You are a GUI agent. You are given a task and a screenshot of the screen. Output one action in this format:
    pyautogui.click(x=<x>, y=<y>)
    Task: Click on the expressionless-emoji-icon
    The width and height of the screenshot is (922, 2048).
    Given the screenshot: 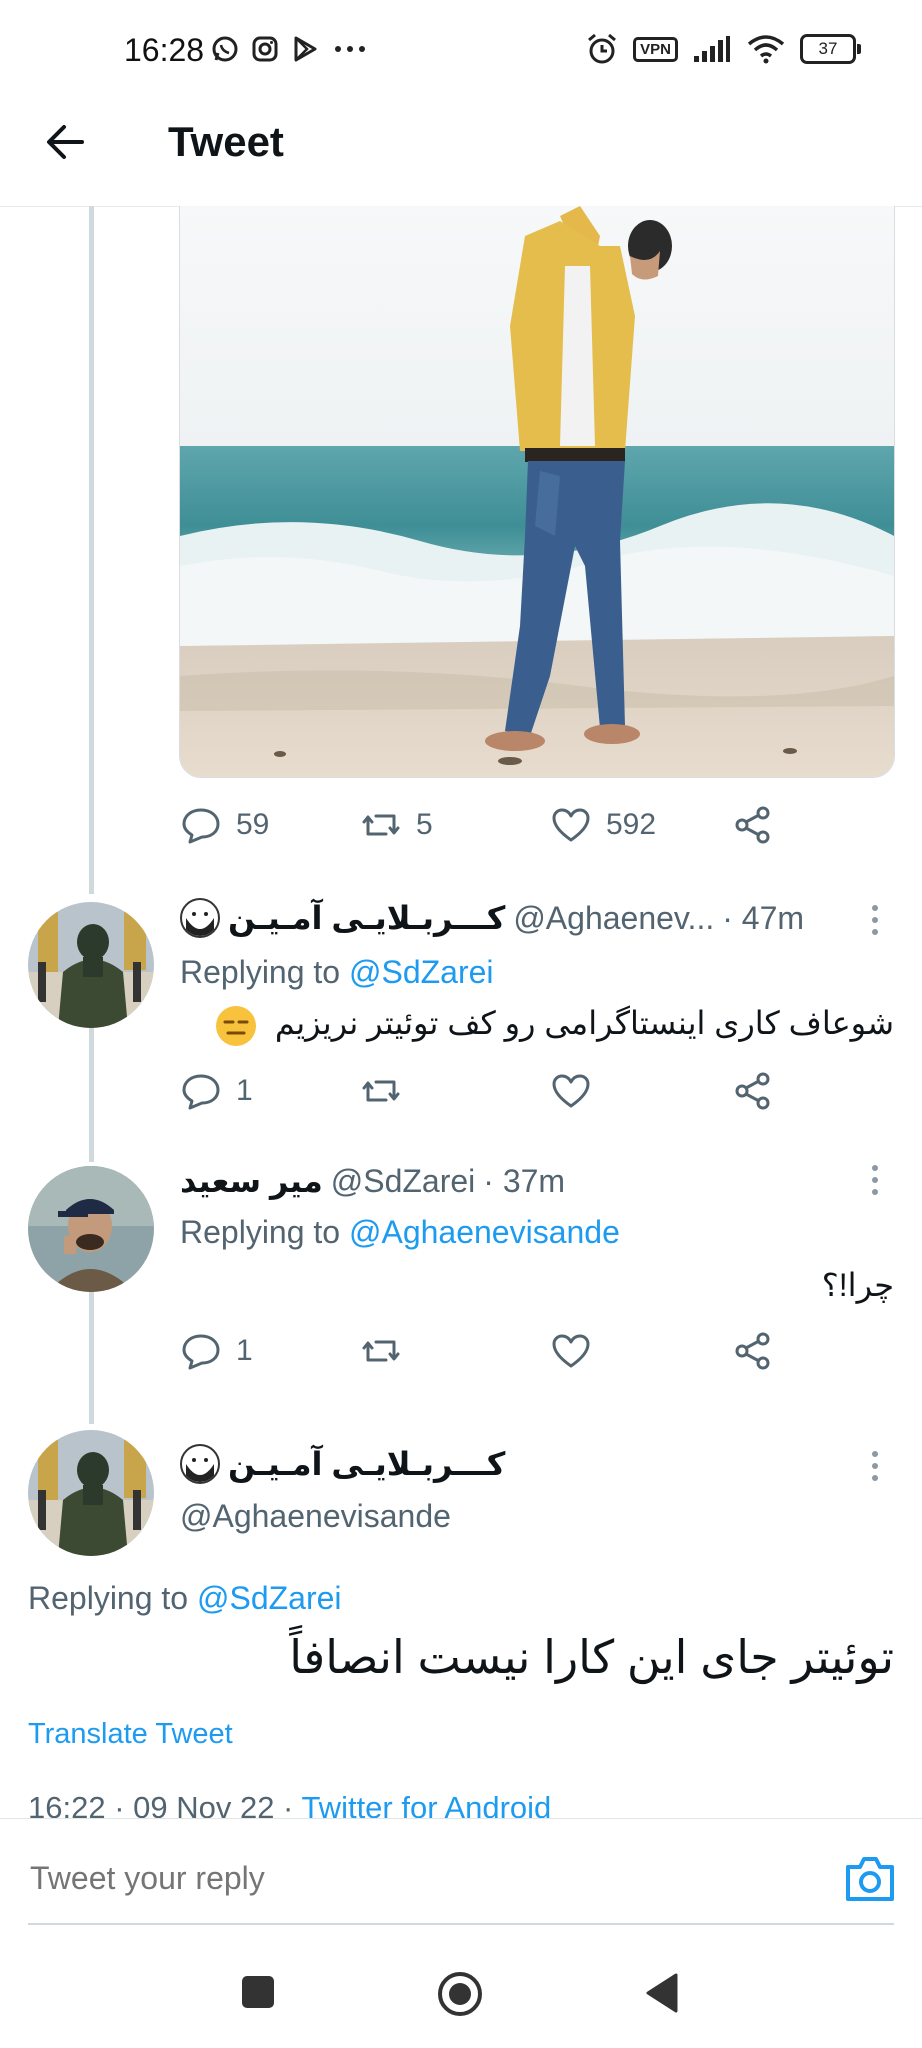 What is the action you would take?
    pyautogui.click(x=236, y=1025)
    